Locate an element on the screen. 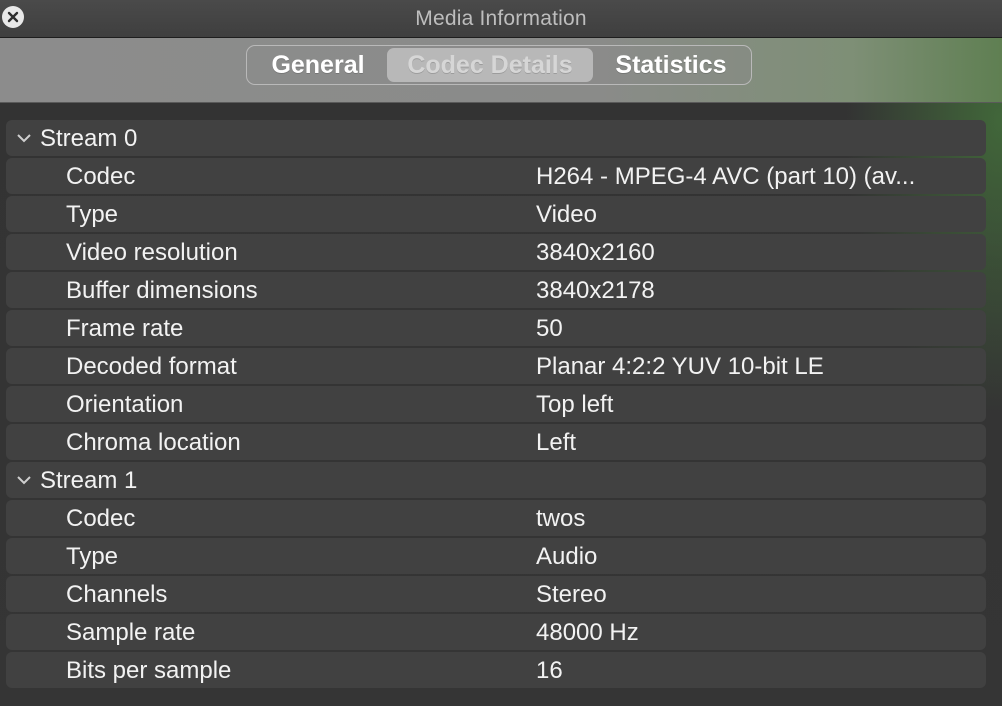 This screenshot has height=706, width=1002. list-item: Chroma location Left is located at coordinates (496, 442).